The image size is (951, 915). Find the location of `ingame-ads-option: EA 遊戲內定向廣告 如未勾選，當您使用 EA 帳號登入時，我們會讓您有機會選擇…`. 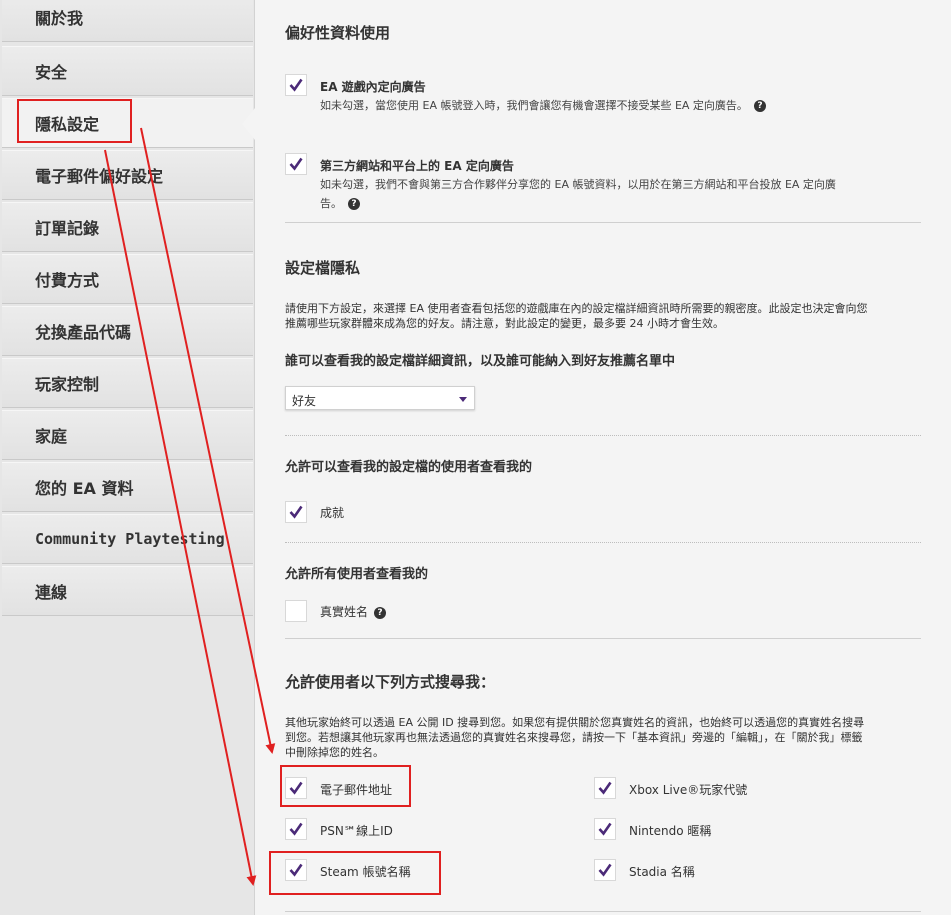

ingame-ads-option: EA 遊戲內定向廣告 如未勾選，當您使用 EA 帳號登入時，我們會讓您有機會選擇… is located at coordinates (543, 96).